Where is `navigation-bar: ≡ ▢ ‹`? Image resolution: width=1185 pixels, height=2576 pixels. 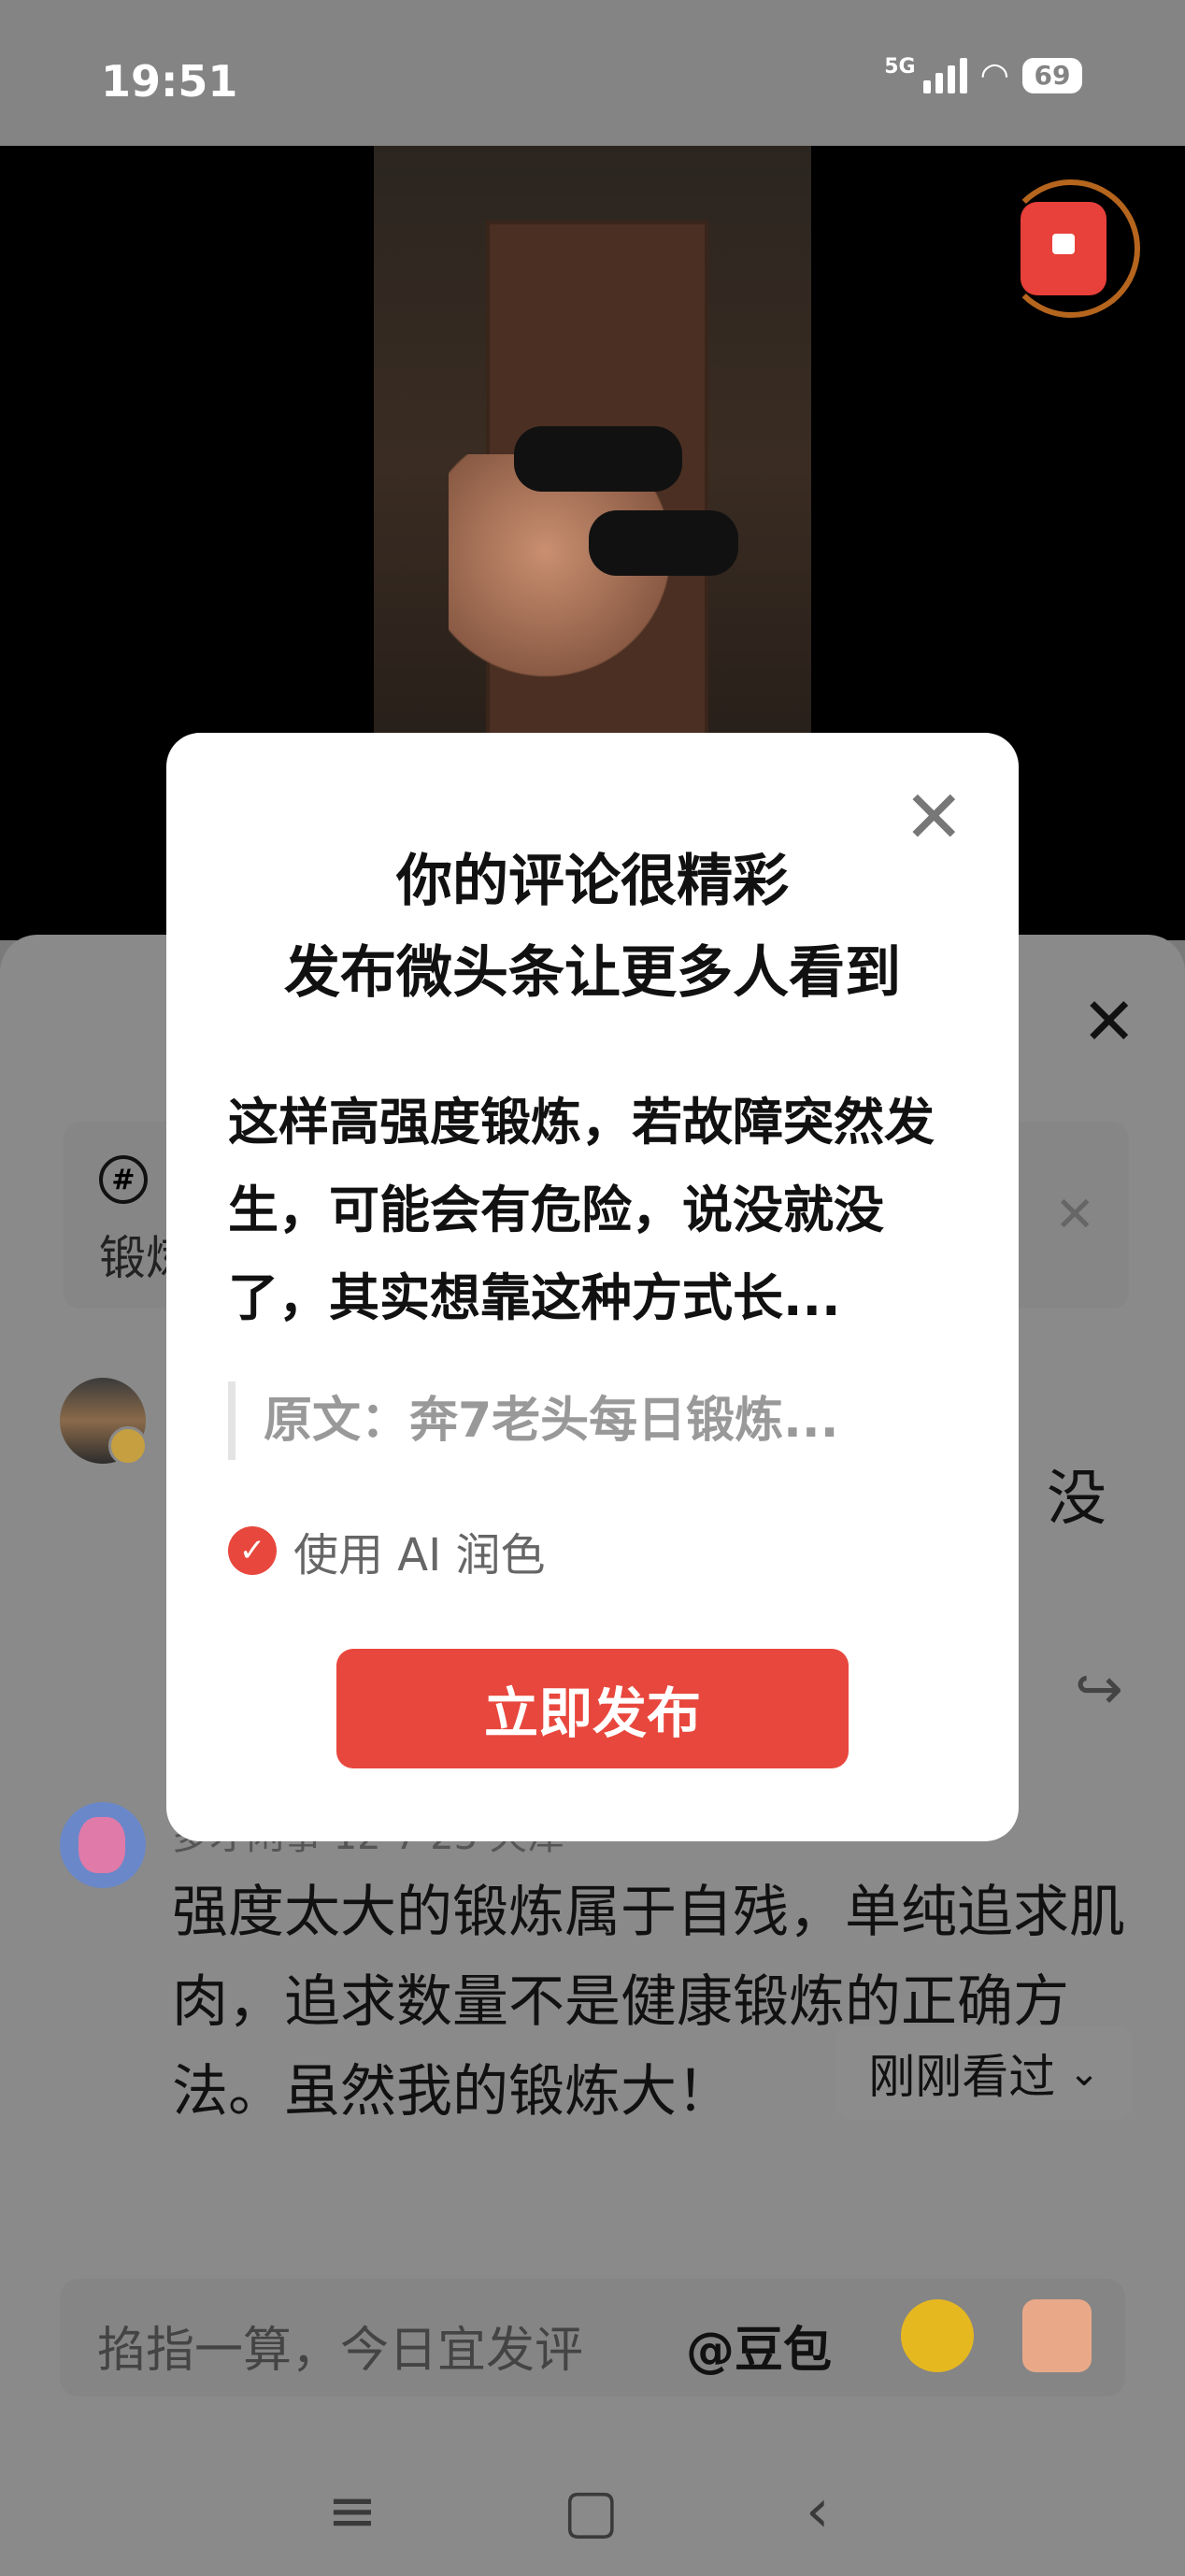
navigation-bar: ≡ ▢ ‹ is located at coordinates (592, 2503).